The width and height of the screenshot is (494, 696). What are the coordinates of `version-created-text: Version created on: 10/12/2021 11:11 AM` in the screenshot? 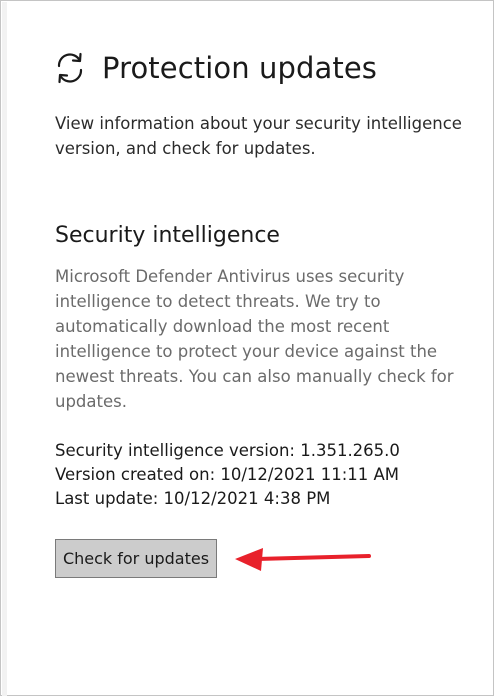 It's located at (227, 474).